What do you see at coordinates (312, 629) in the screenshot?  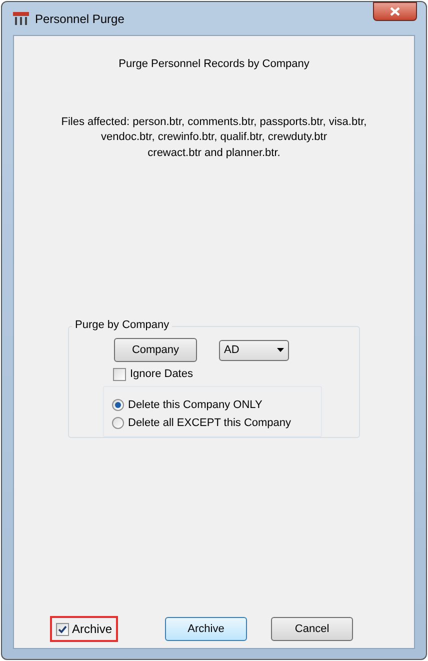 I see `dialog-button: Cancel` at bounding box center [312, 629].